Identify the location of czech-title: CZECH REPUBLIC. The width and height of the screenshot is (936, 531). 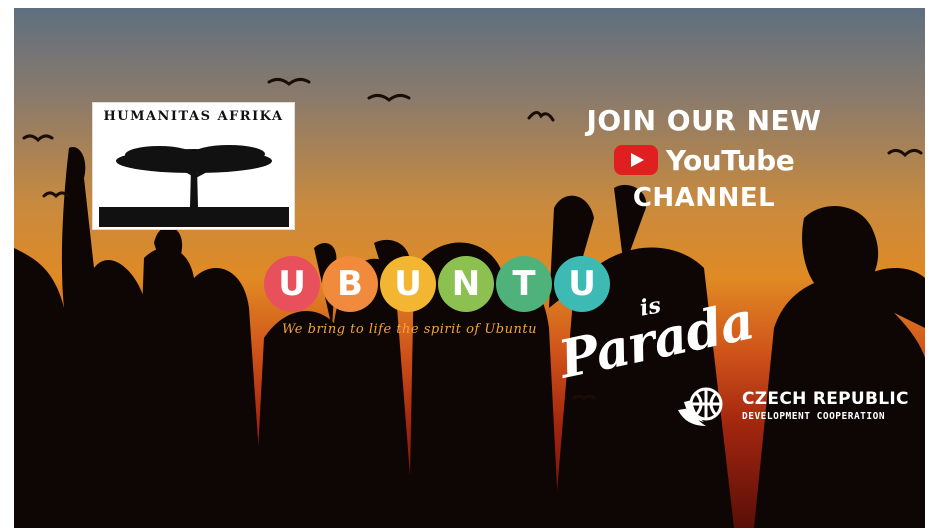
(825, 398).